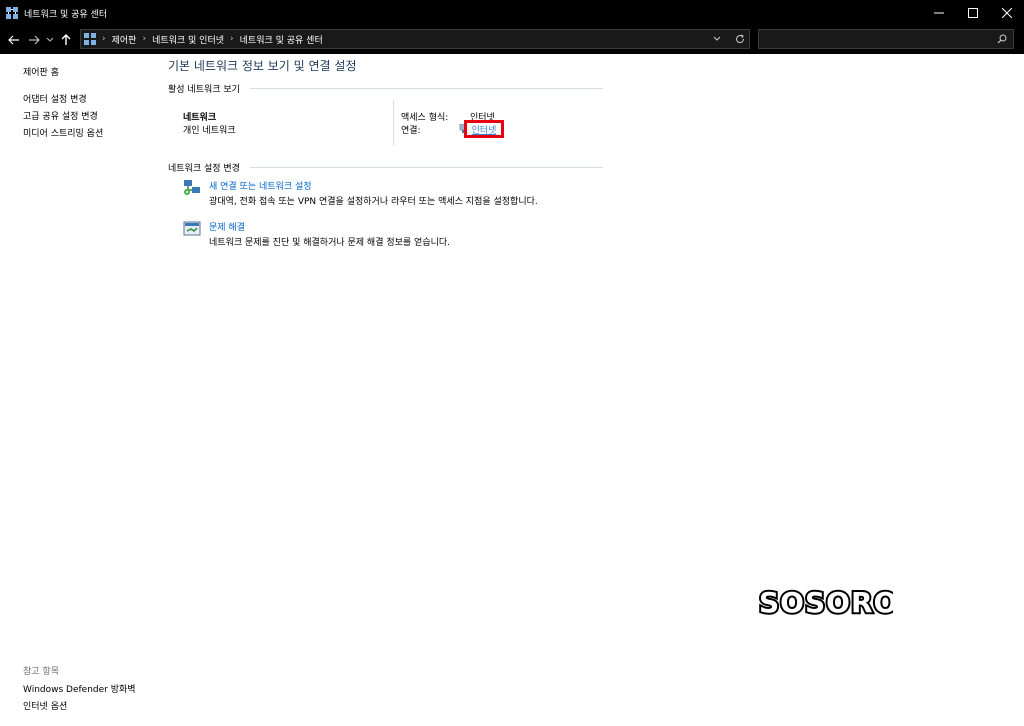 Image resolution: width=1024 pixels, height=726 pixels. Describe the element at coordinates (209, 129) in the screenshot. I see `network-type-link: 개인 네트워크` at that location.